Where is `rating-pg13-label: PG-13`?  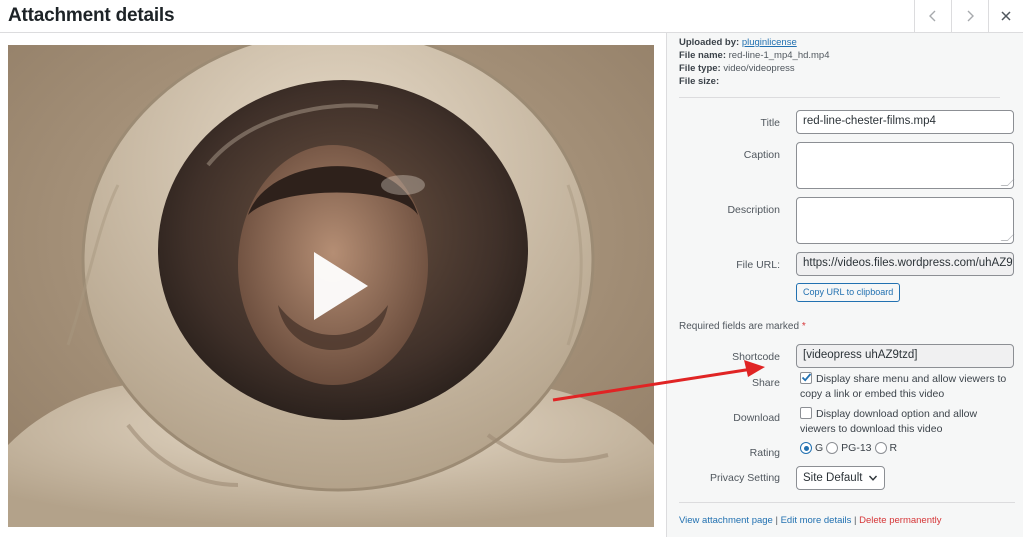
rating-pg13-label: PG-13 is located at coordinates (856, 448).